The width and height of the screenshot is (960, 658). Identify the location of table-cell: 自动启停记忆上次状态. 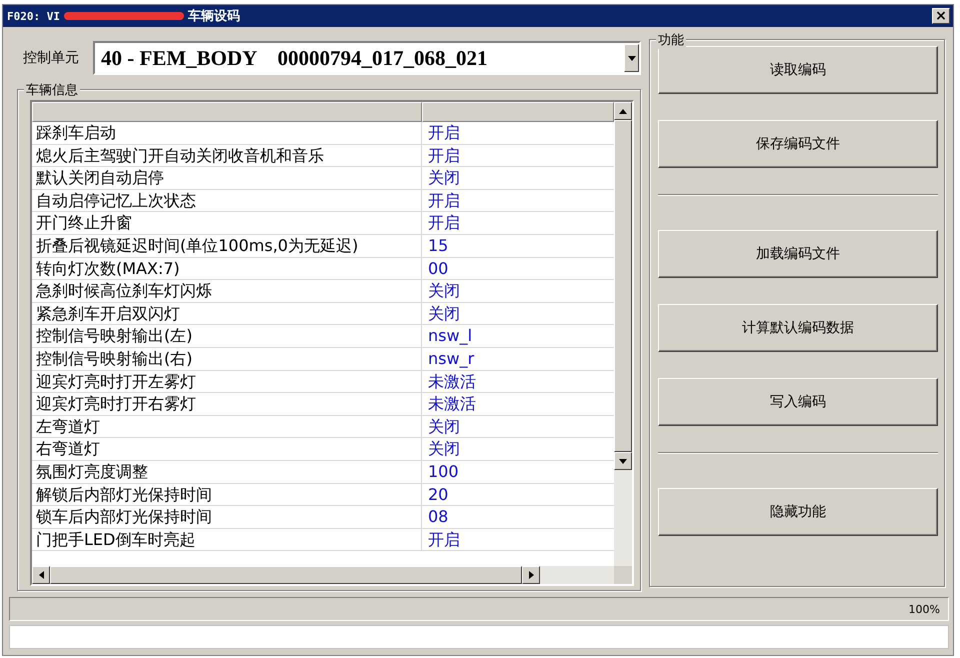
(227, 201).